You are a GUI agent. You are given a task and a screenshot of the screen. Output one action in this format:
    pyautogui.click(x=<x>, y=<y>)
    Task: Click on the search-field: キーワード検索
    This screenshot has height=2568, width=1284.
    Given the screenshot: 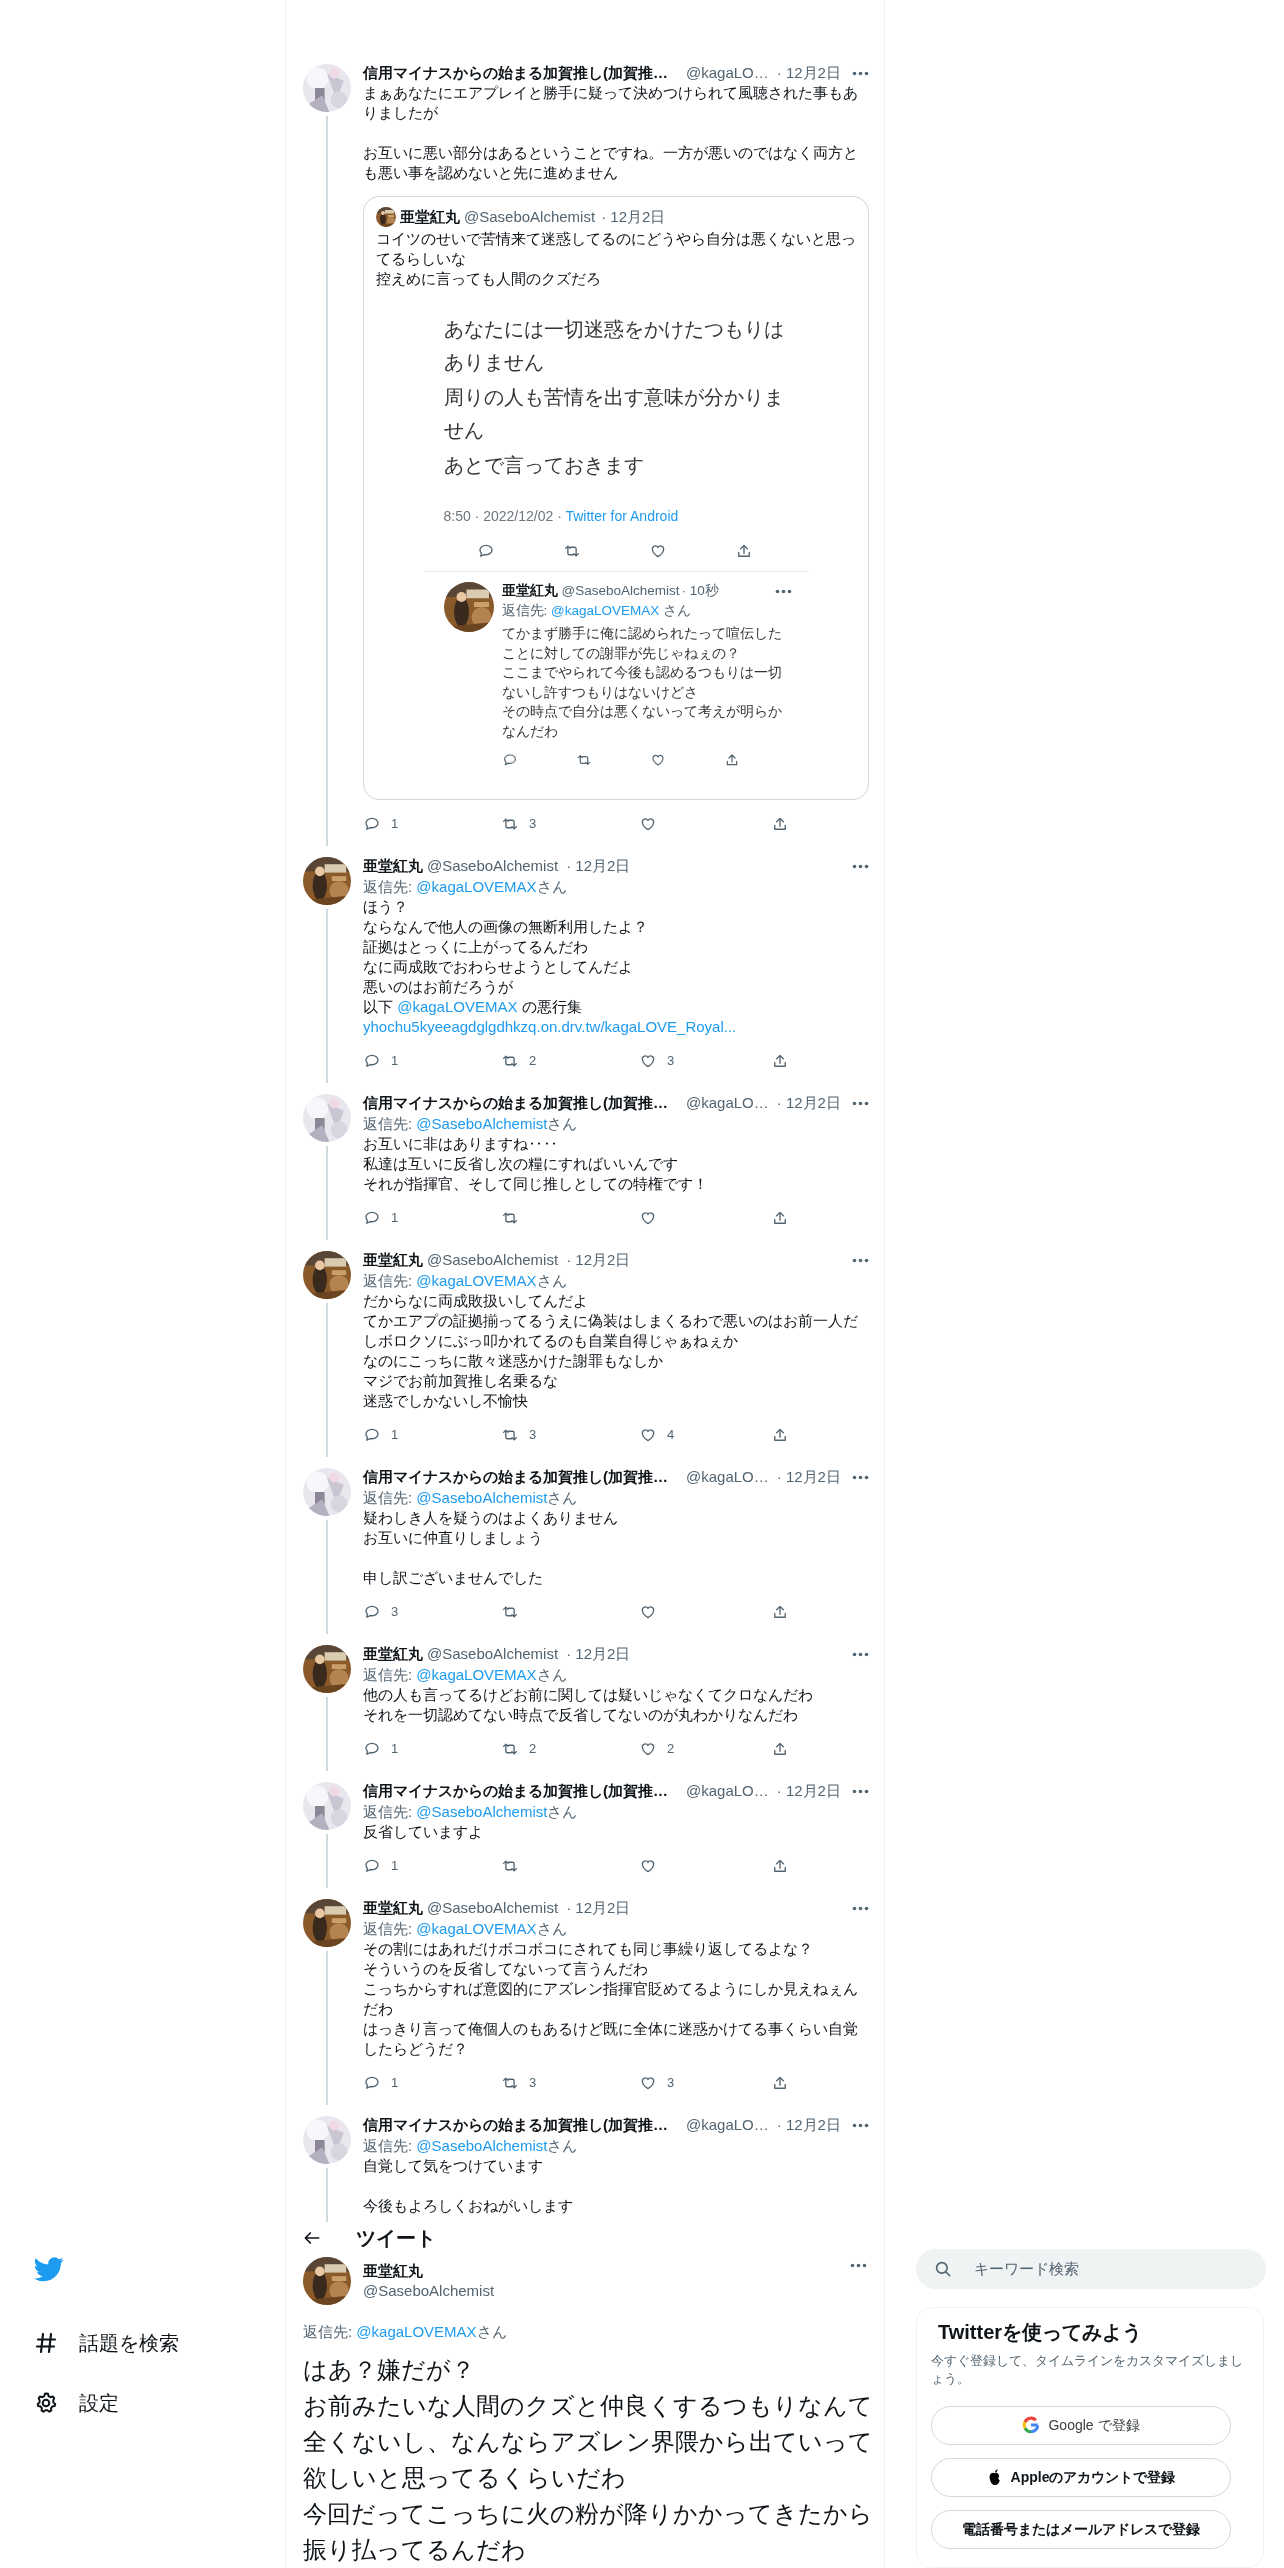 What is the action you would take?
    pyautogui.click(x=1091, y=2269)
    